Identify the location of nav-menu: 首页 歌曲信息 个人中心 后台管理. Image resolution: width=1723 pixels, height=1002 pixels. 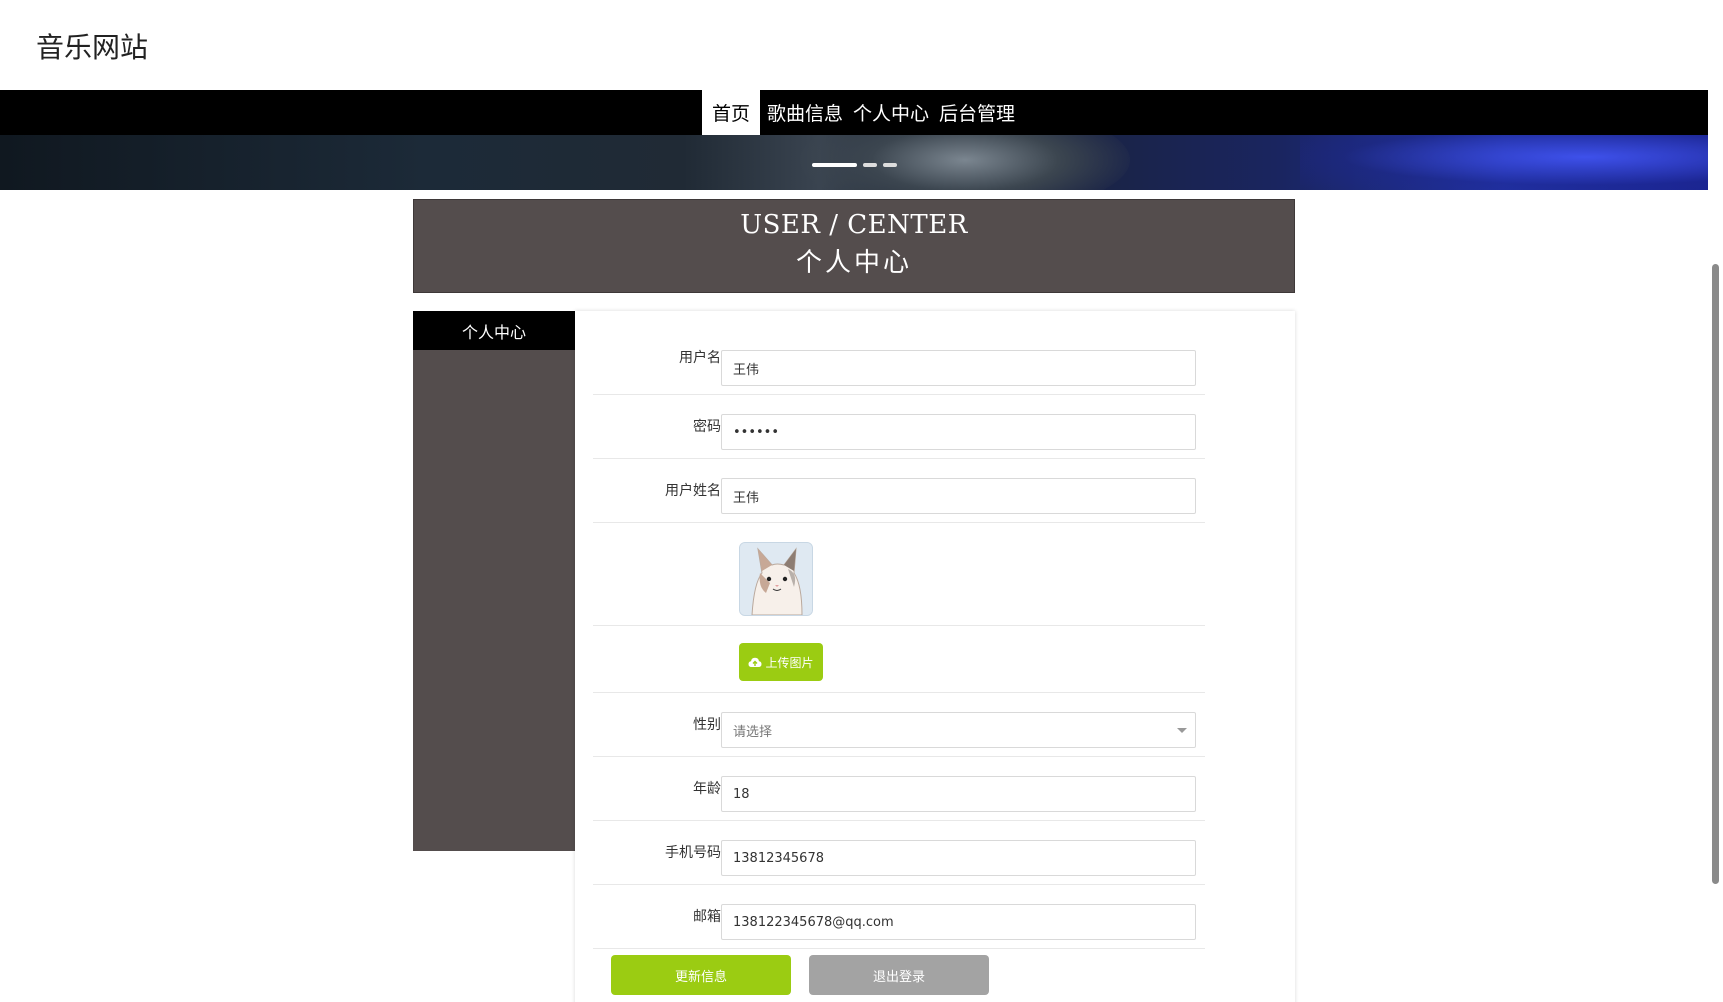
(861, 112).